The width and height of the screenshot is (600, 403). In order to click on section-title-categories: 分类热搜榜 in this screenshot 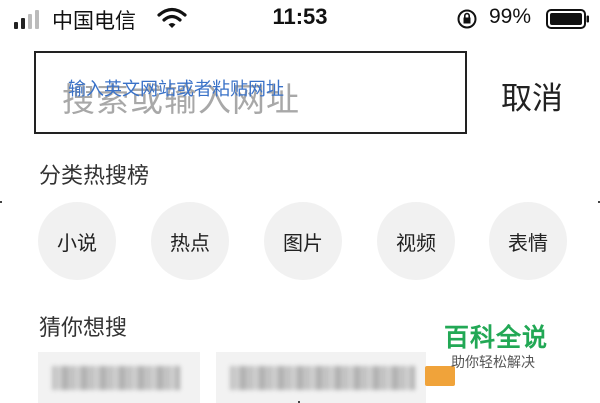, I will do `click(94, 176)`.